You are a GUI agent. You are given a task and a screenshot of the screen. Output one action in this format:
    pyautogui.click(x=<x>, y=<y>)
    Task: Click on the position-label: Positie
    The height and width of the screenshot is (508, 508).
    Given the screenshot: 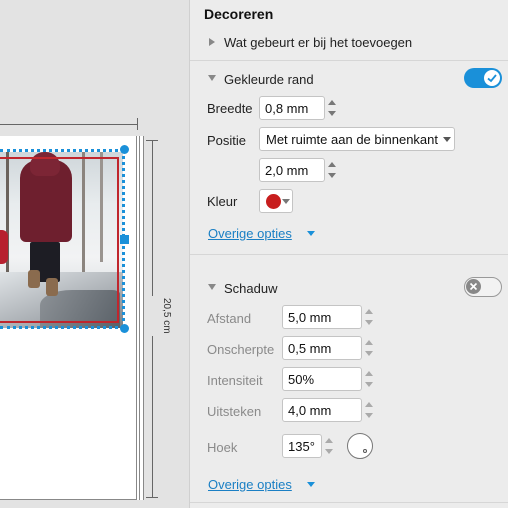 What is the action you would take?
    pyautogui.click(x=227, y=140)
    